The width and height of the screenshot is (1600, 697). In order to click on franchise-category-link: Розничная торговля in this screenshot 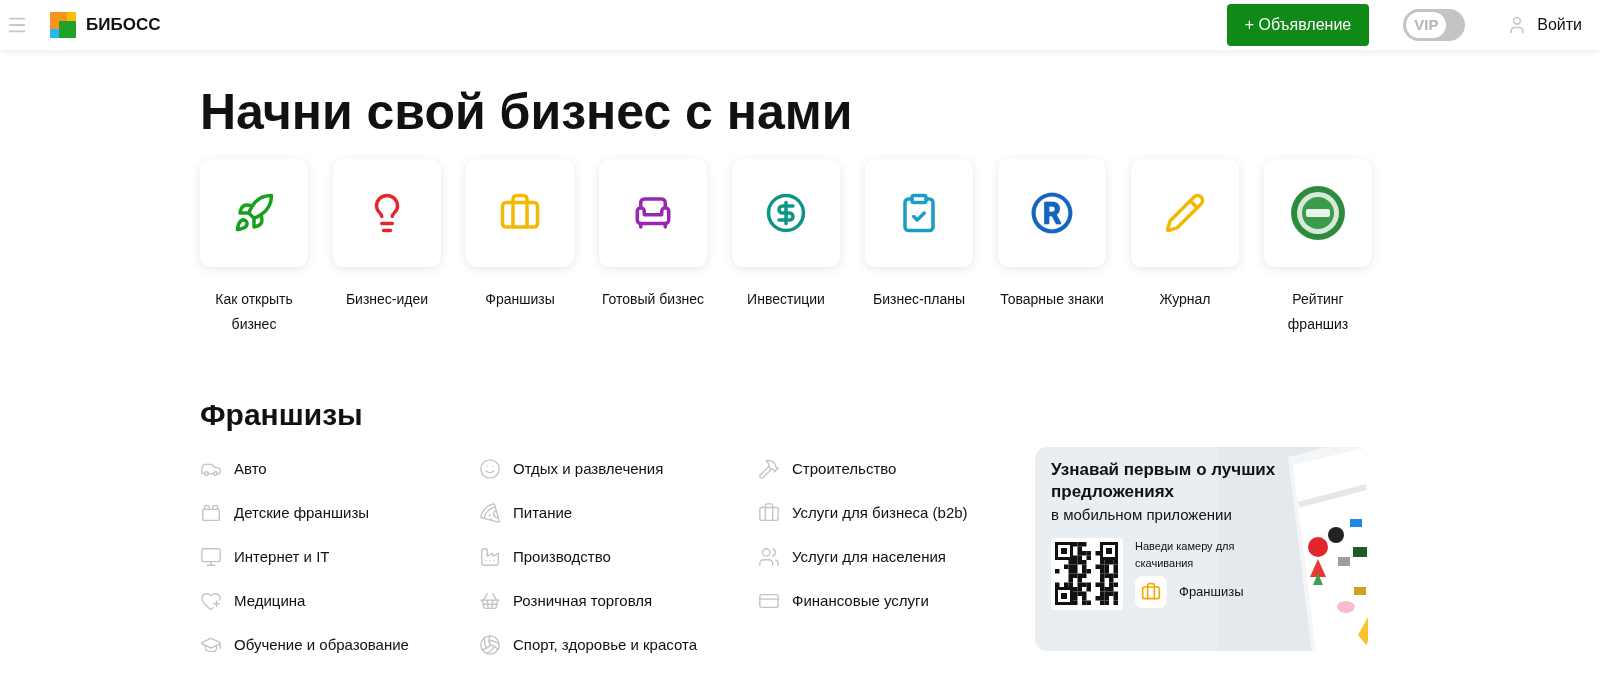, I will do `click(618, 601)`.